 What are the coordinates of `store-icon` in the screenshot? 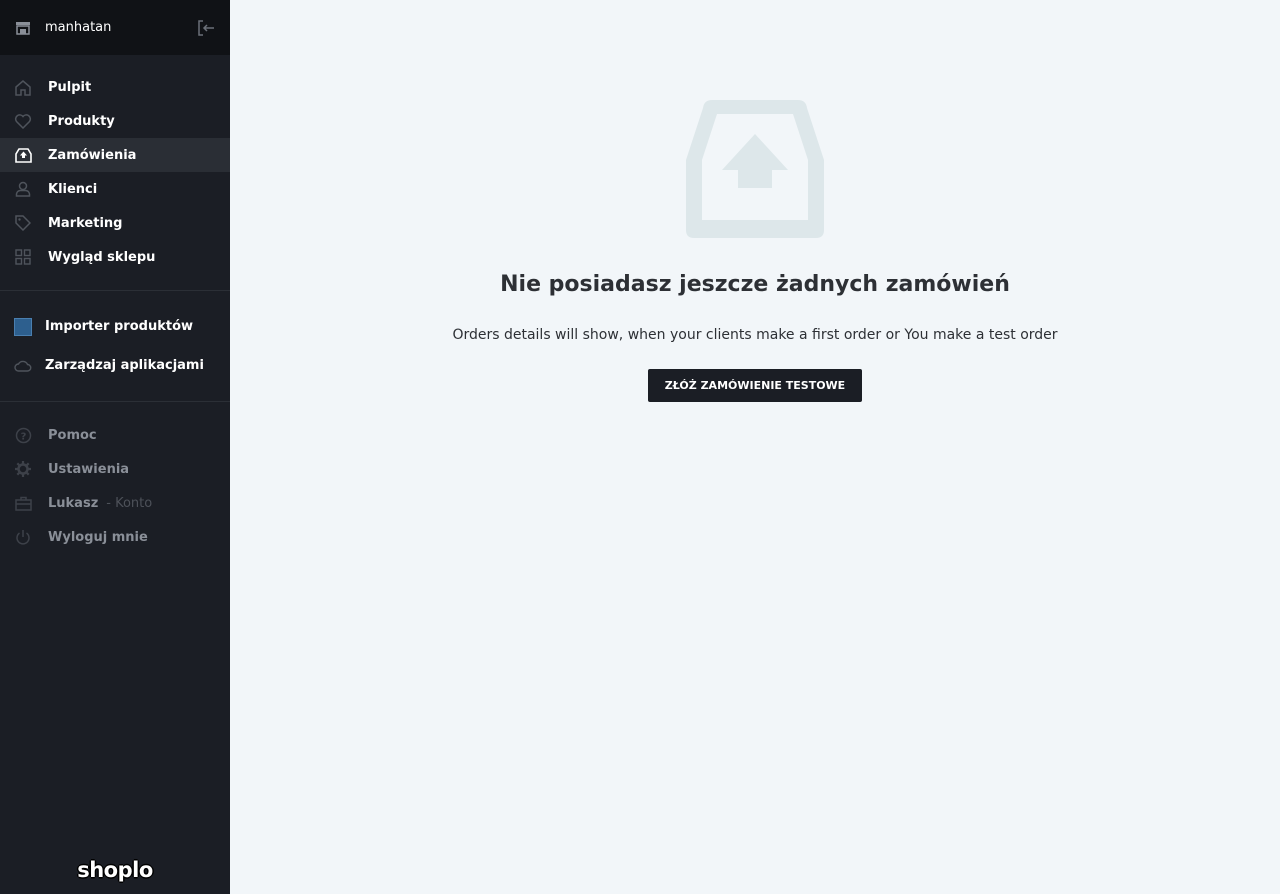 It's located at (23, 28).